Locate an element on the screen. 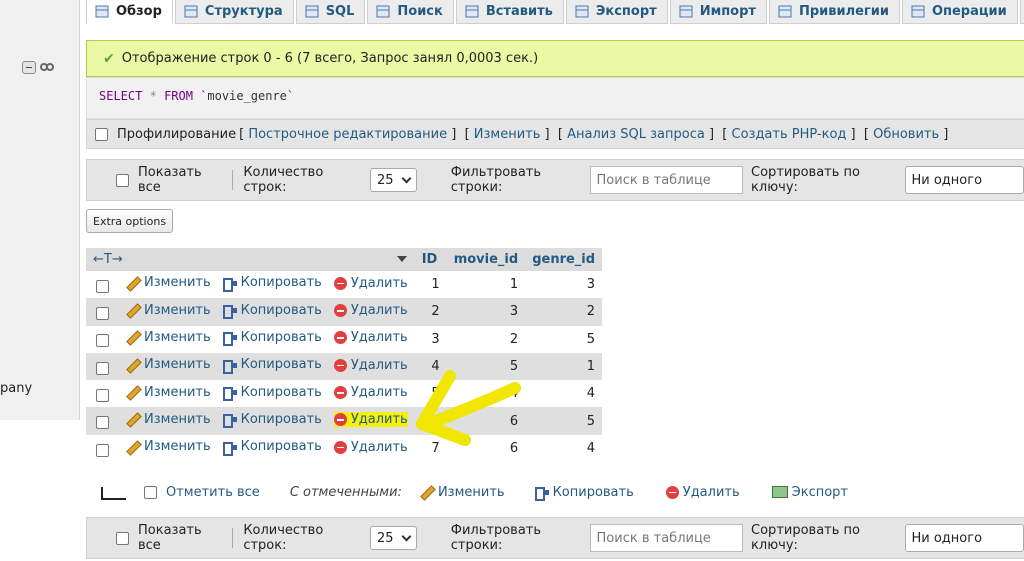 The width and height of the screenshot is (1024, 561). table-row: Изменить Копировать Удалить 1 1 3 is located at coordinates (344, 285).